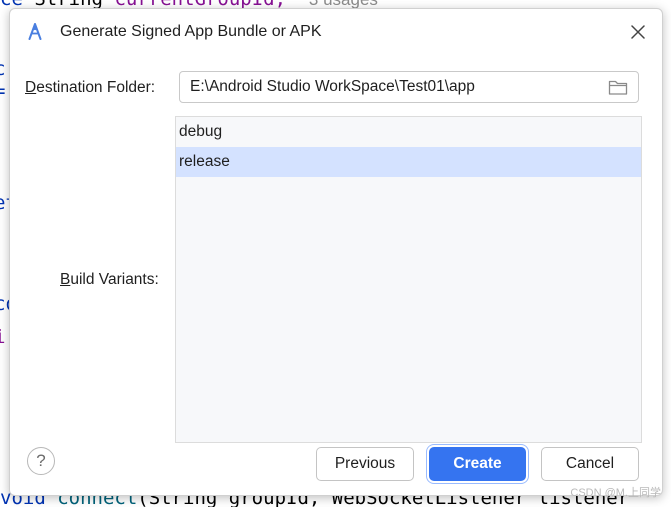 This screenshot has height=507, width=671. I want to click on close-icon, so click(638, 32).